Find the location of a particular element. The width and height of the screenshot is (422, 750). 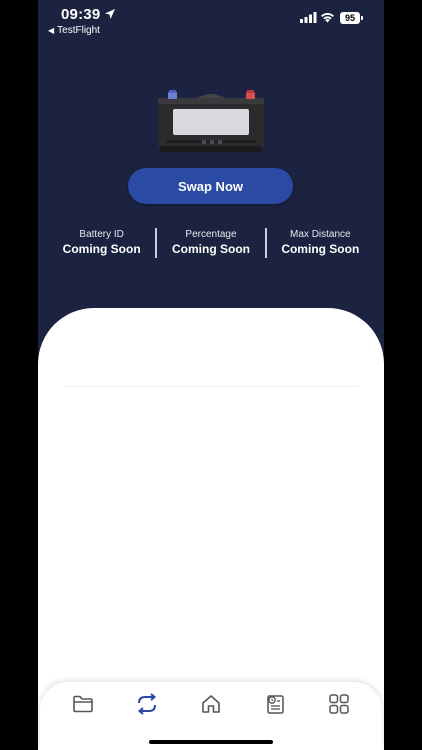

back-to-testflight-link: ◀ TestFlight is located at coordinates (74, 30).